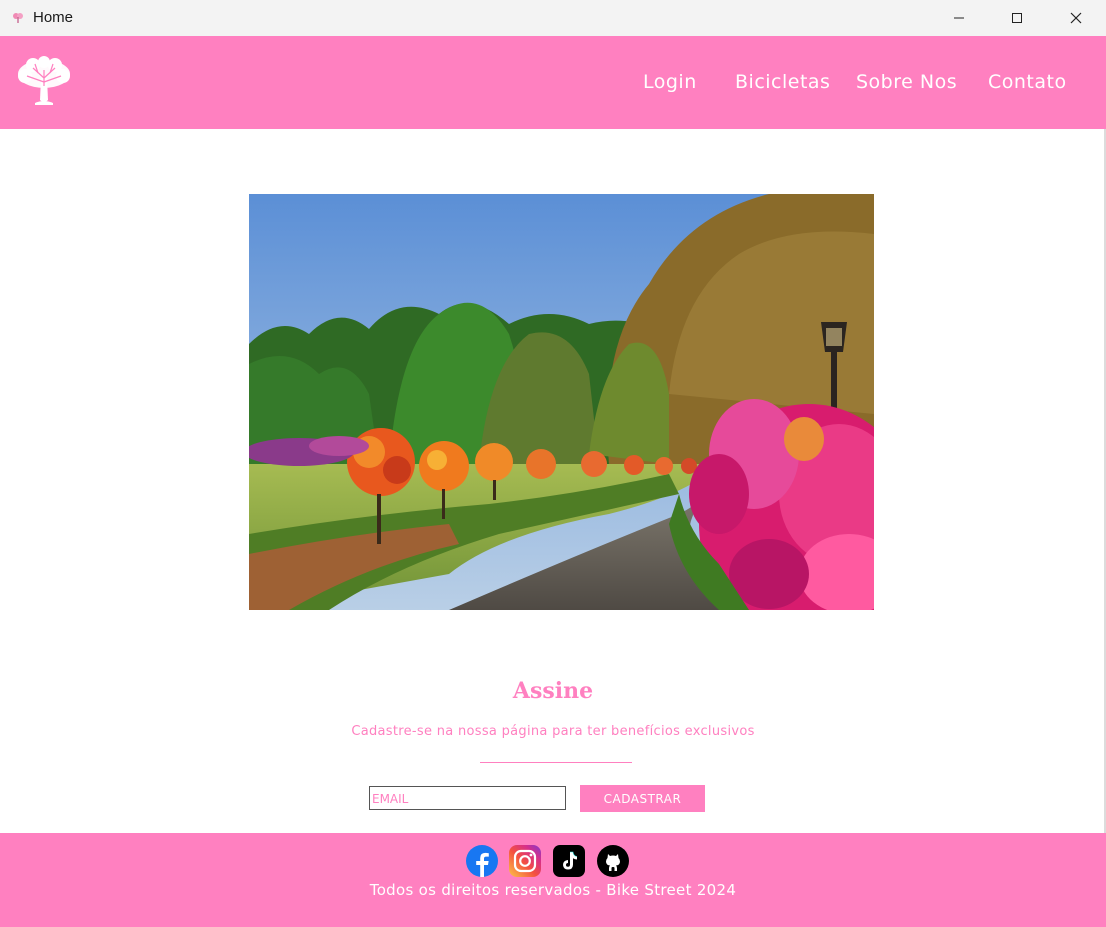 This screenshot has height=927, width=1106. I want to click on github-icon, so click(613, 861).